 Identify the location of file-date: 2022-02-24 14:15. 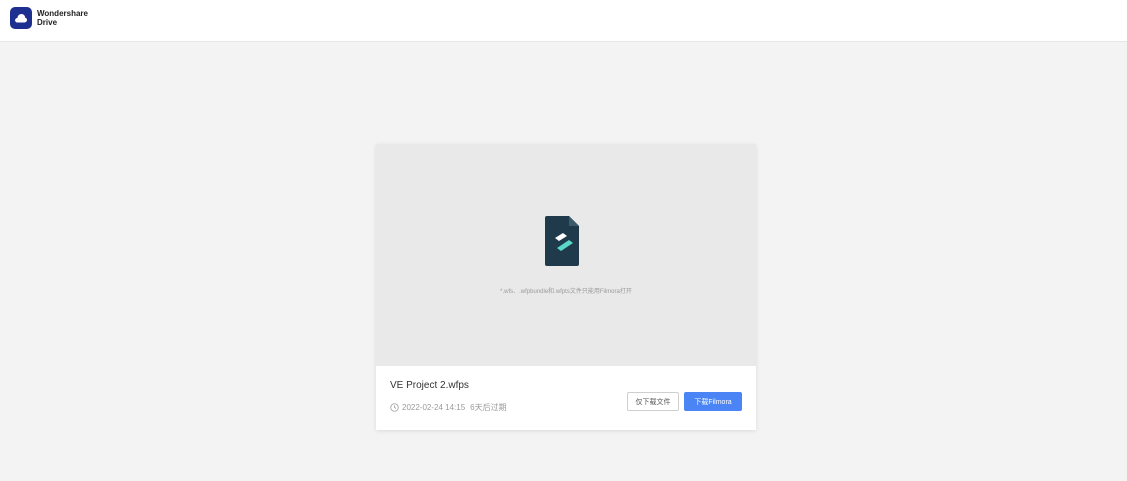
(434, 407).